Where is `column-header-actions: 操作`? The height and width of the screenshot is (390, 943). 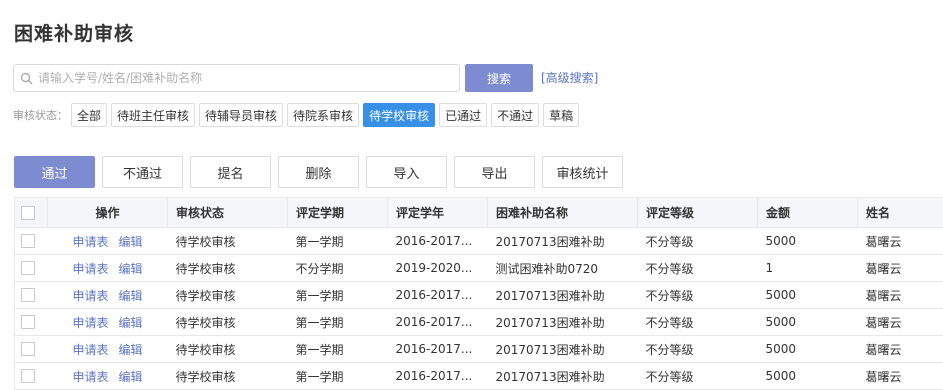
column-header-actions: 操作 is located at coordinates (107, 212).